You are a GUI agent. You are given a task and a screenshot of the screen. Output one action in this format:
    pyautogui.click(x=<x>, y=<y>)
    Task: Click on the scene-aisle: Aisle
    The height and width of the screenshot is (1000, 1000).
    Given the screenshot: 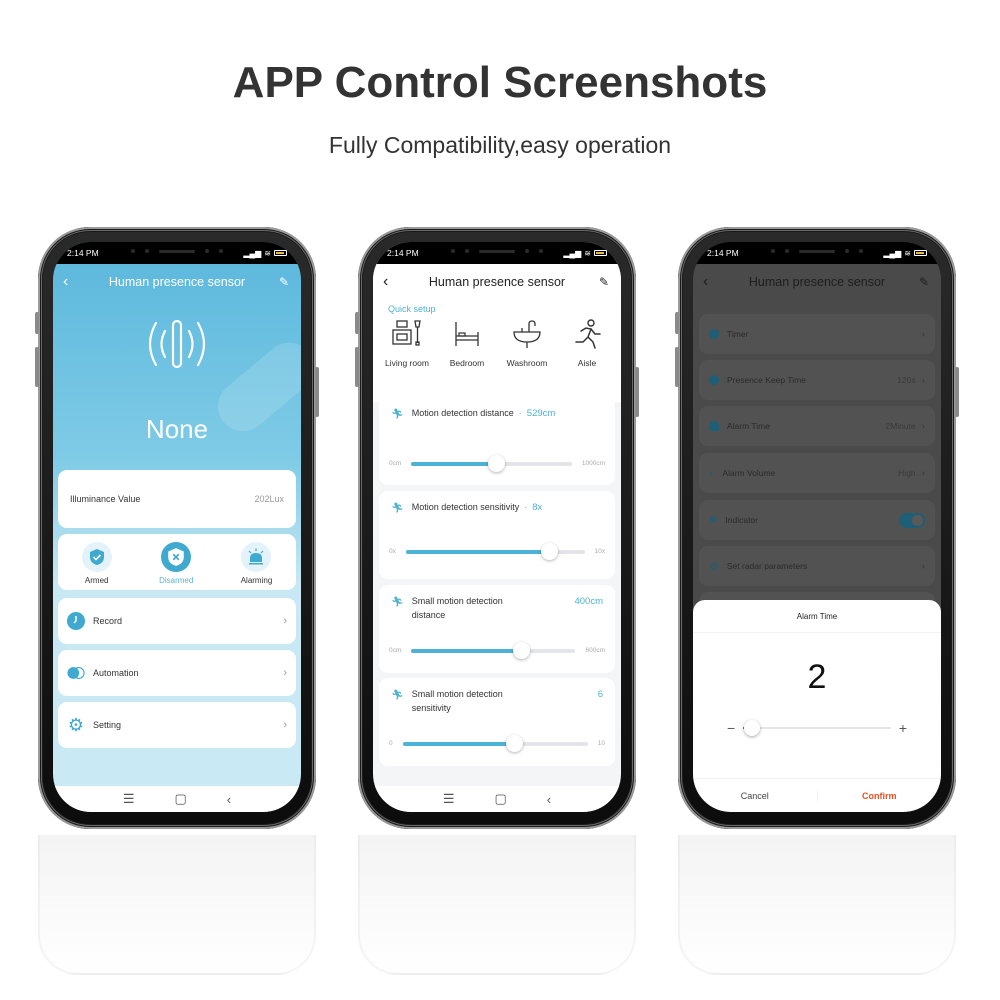 What is the action you would take?
    pyautogui.click(x=587, y=343)
    